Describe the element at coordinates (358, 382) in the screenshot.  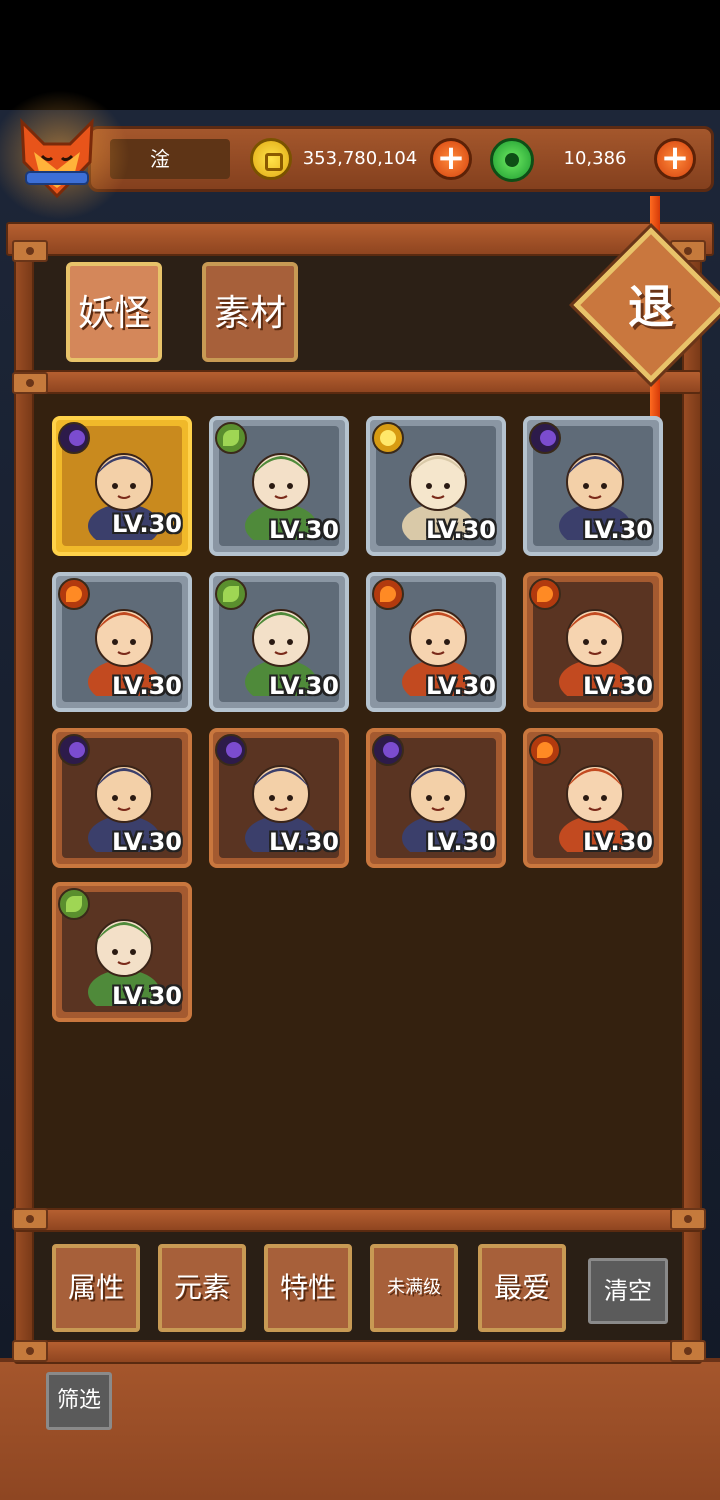
I see `shelf-beam-upper` at that location.